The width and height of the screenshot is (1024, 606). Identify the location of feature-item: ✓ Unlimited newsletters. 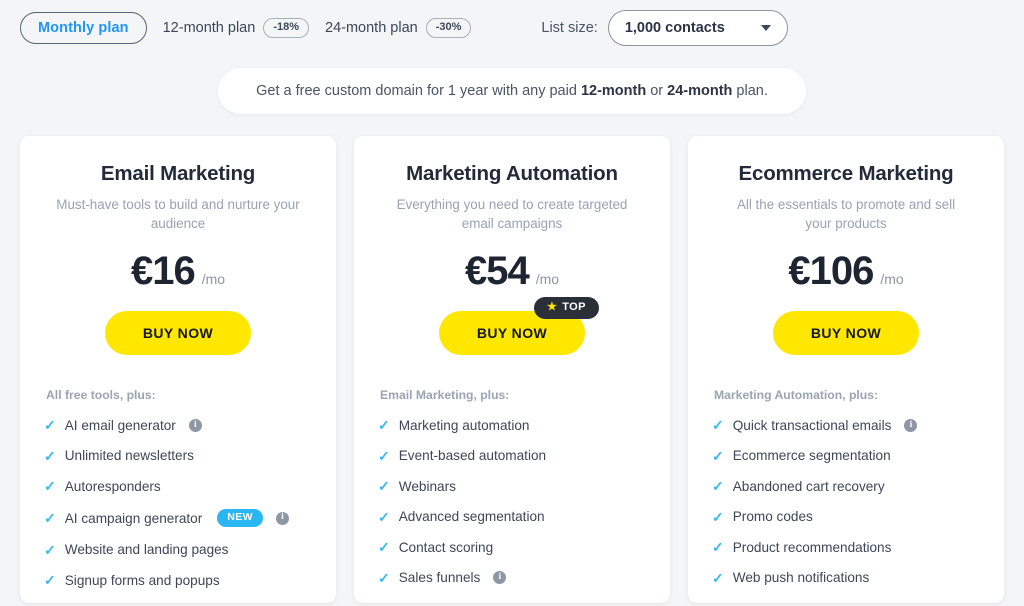
(178, 455).